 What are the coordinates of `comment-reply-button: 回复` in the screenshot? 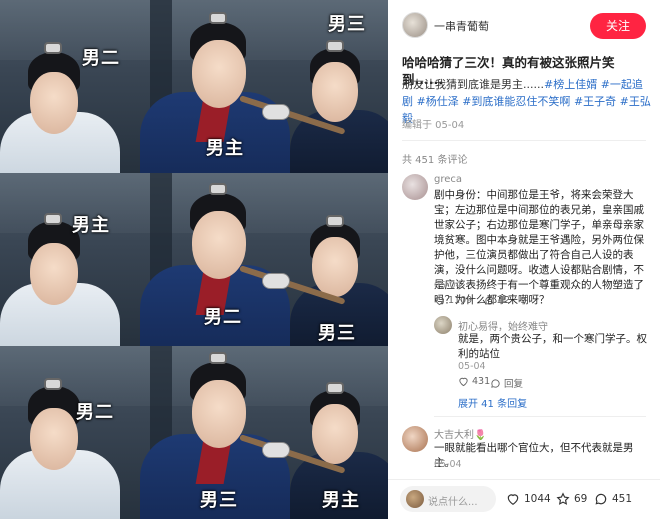 It's located at (506, 383).